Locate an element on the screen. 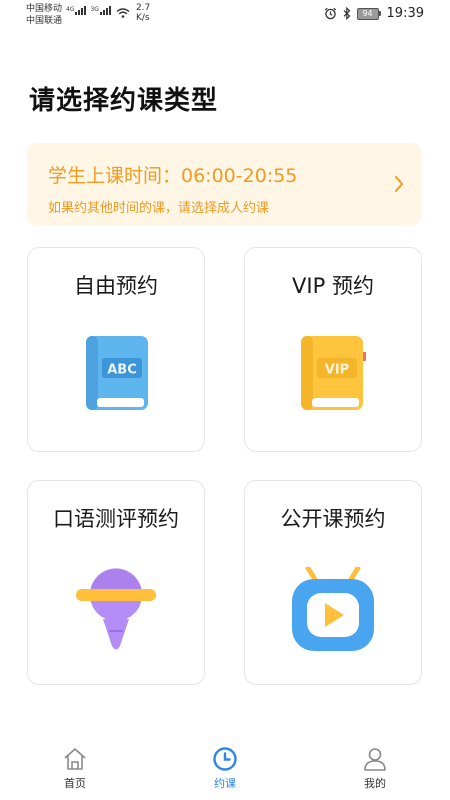 This screenshot has height=800, width=450. card-label: 公开课预约 is located at coordinates (333, 519).